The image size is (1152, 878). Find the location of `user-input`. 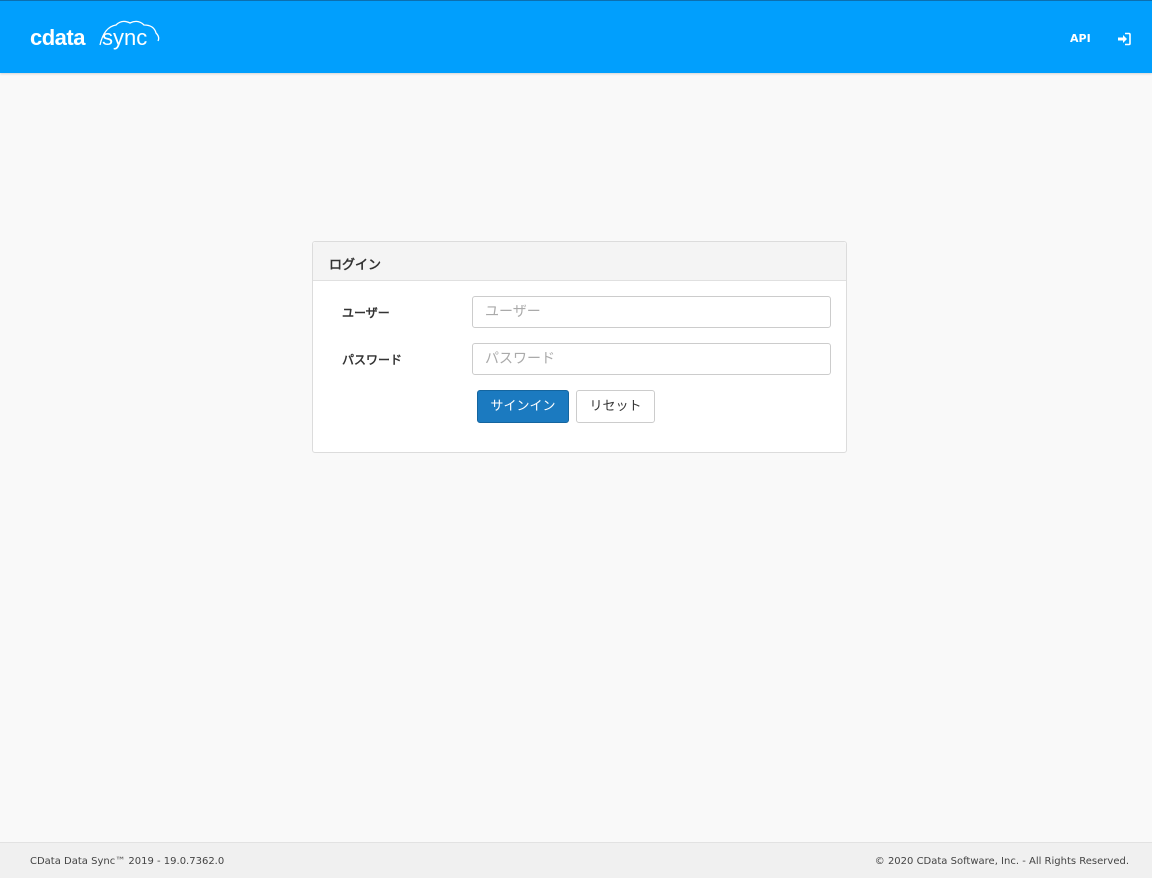

user-input is located at coordinates (651, 312).